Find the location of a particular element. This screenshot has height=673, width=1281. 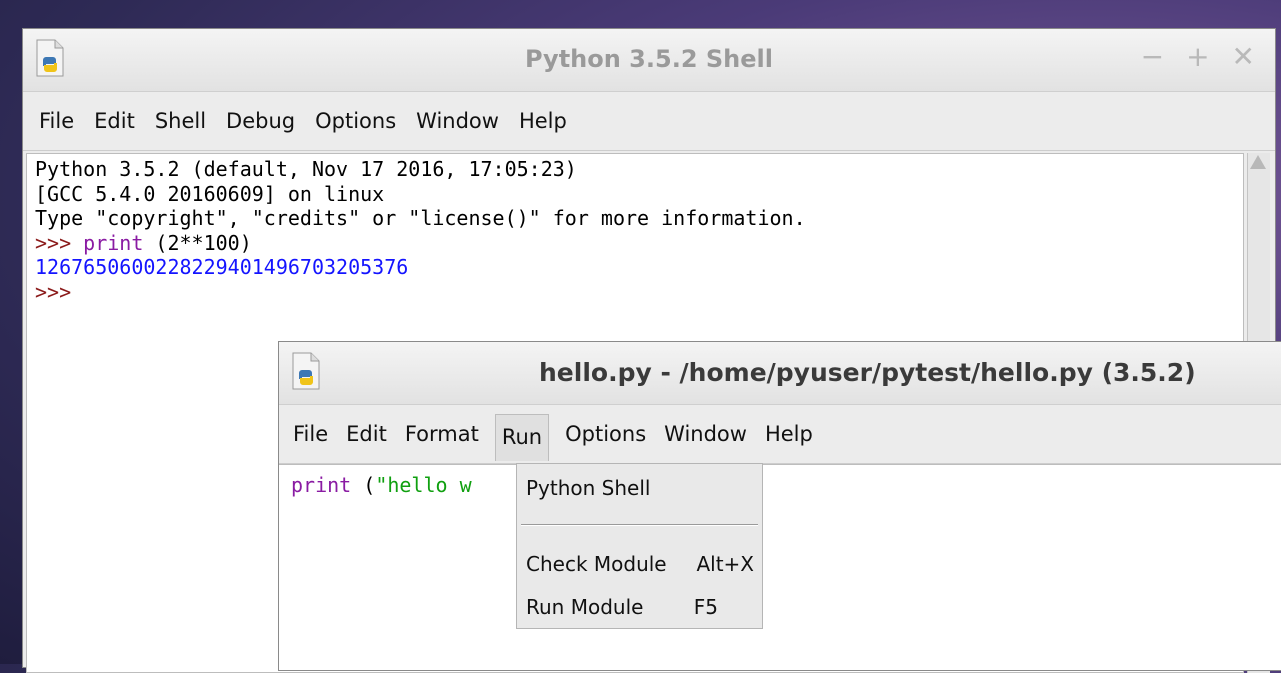

editor-menu-window: Window is located at coordinates (705, 434).